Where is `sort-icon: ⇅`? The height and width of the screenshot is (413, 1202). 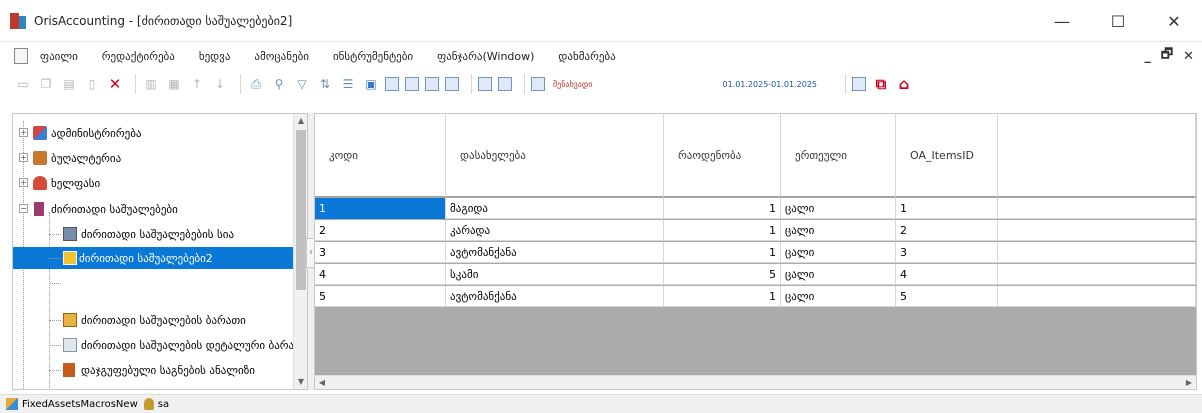
sort-icon: ⇅ is located at coordinates (325, 84).